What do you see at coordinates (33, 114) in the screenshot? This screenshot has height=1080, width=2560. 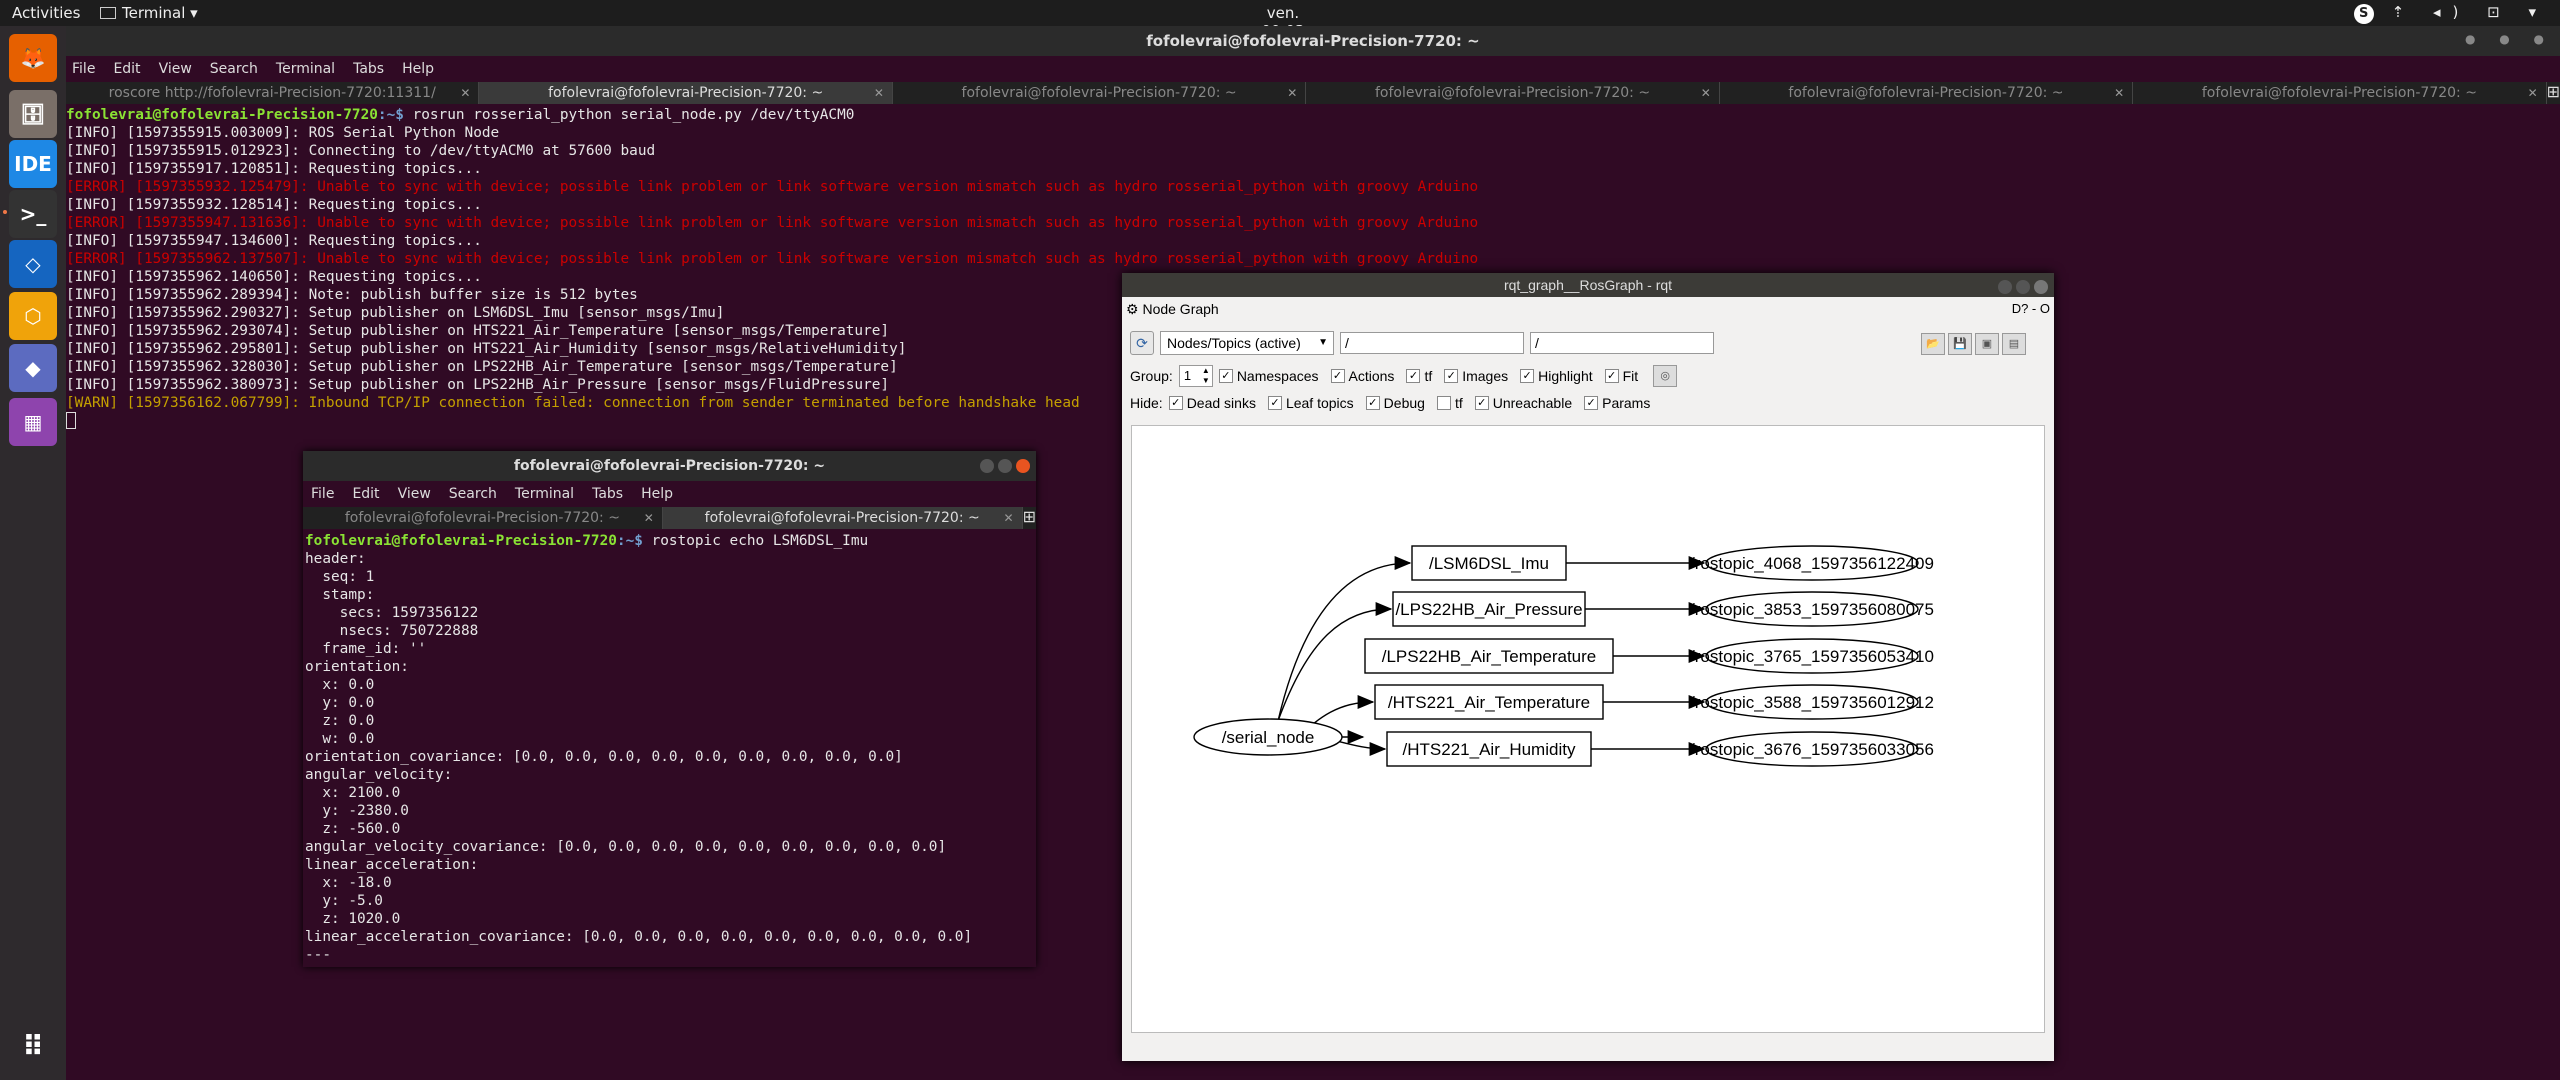 I see `dock-files-icon: 🗄` at bounding box center [33, 114].